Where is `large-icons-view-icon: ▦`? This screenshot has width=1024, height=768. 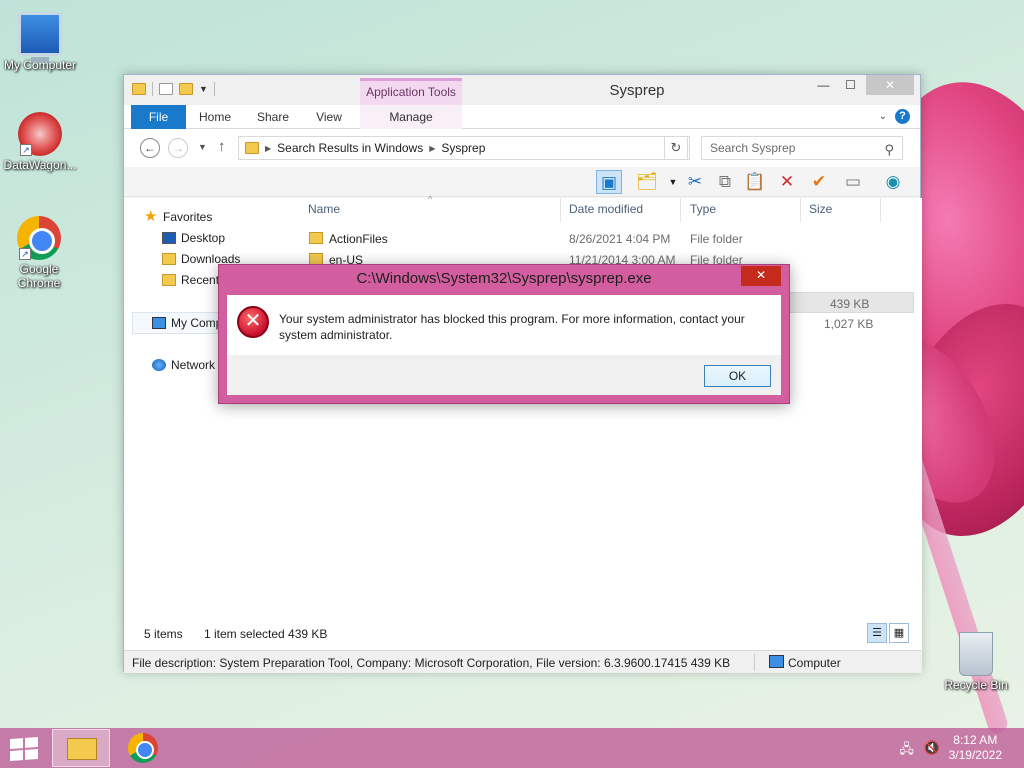 large-icons-view-icon: ▦ is located at coordinates (899, 633).